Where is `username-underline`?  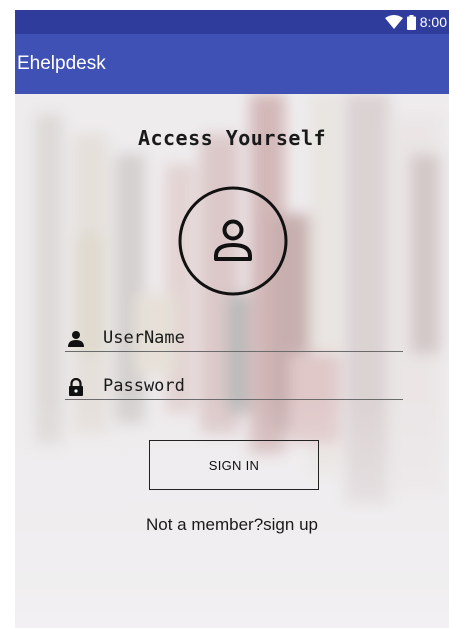 username-underline is located at coordinates (234, 351).